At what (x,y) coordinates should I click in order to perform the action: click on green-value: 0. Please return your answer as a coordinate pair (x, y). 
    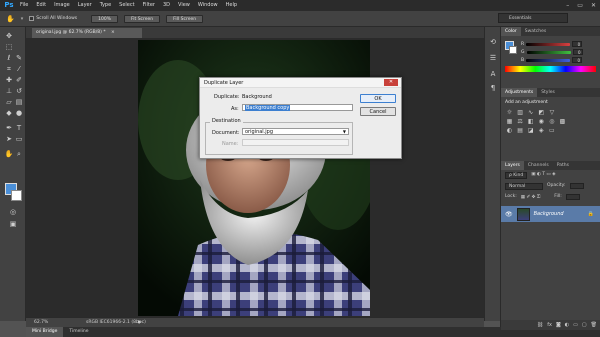
    Looking at the image, I should click on (577, 52).